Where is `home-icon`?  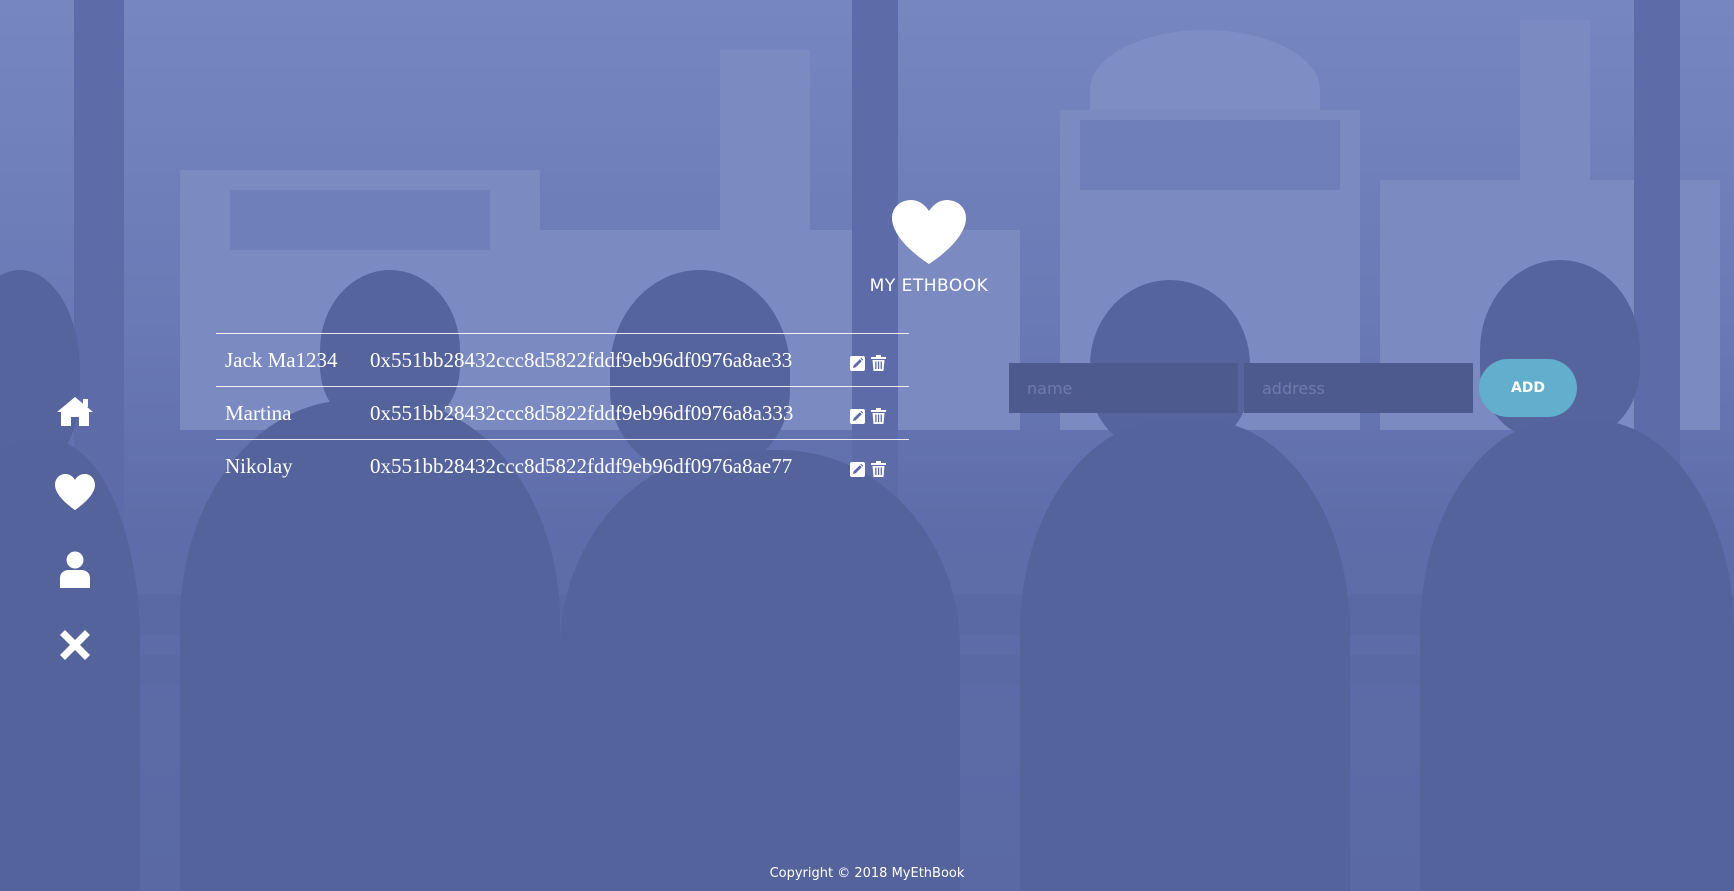 home-icon is located at coordinates (75, 411).